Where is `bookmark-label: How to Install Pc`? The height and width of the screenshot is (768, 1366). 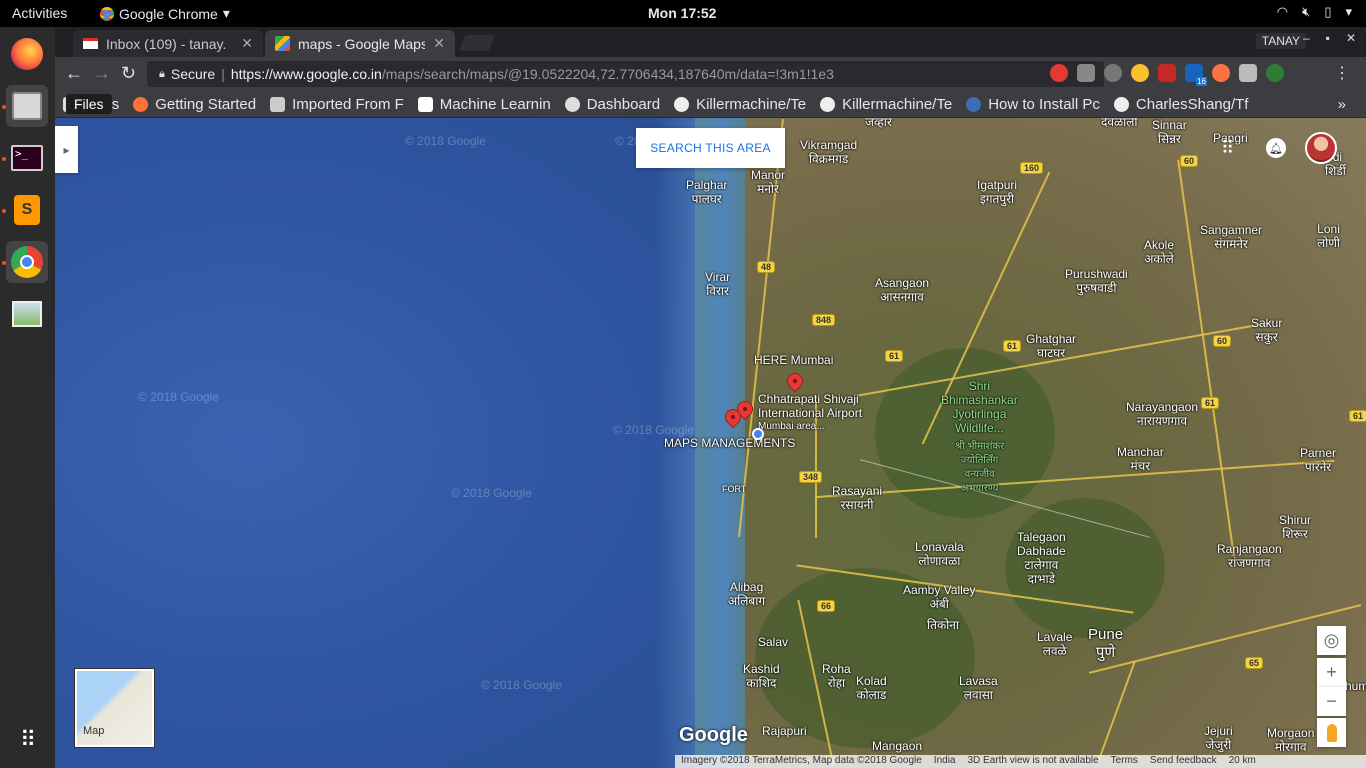
bookmark-label: How to Install Pc is located at coordinates (1044, 104).